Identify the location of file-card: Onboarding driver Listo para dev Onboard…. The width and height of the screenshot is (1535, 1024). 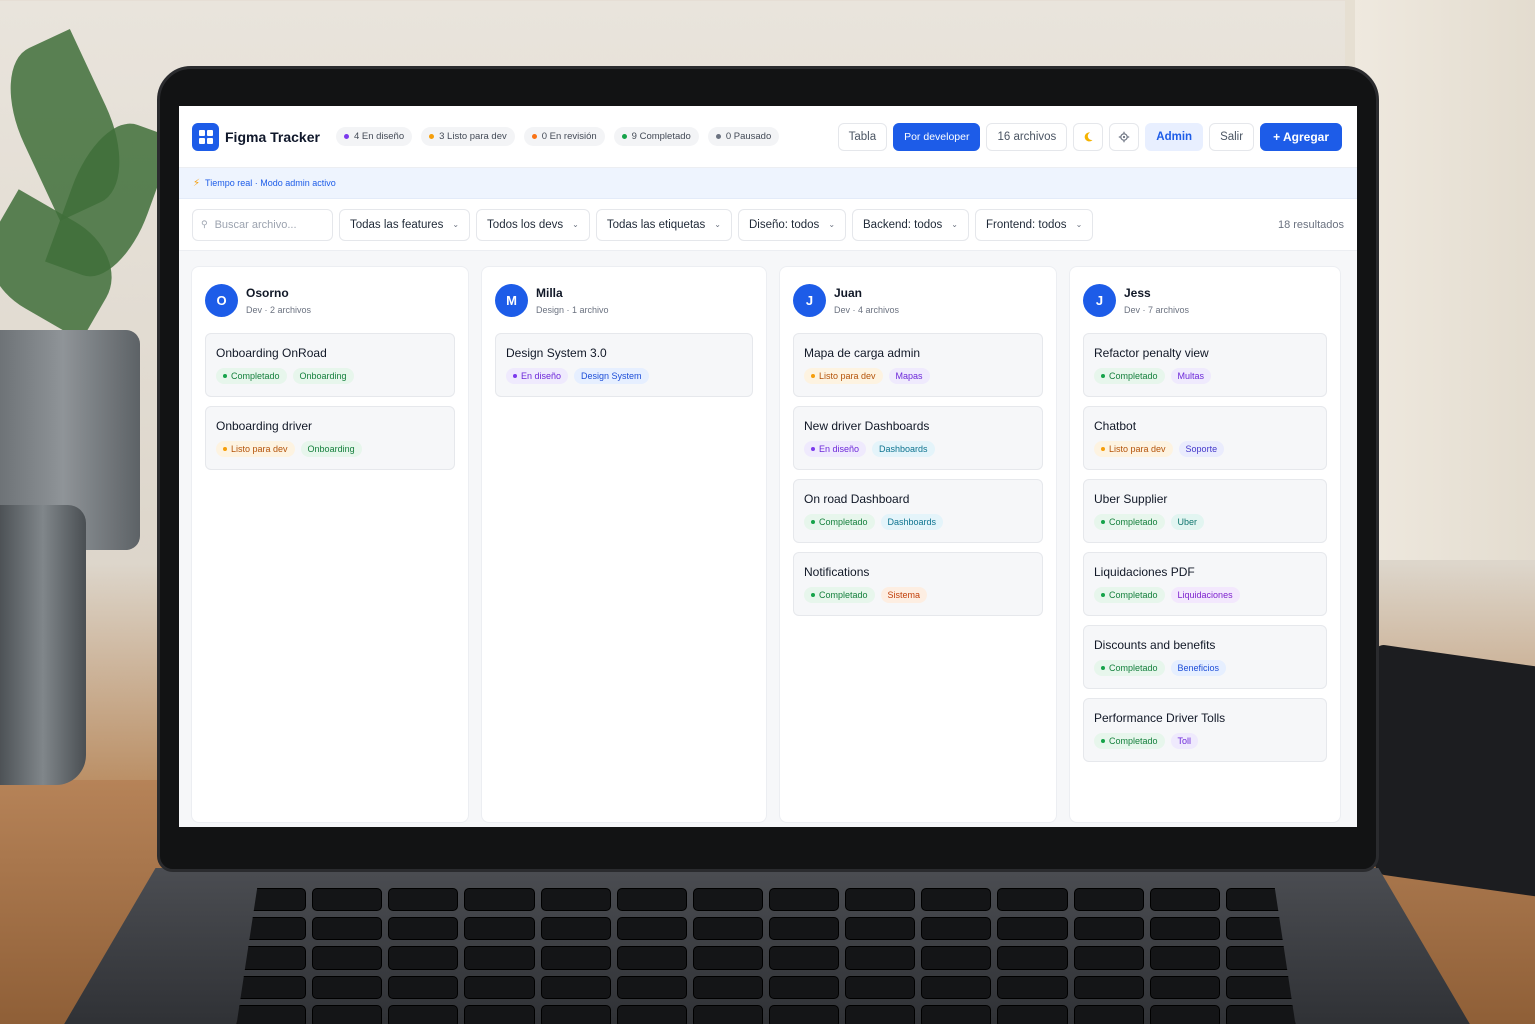
(330, 438).